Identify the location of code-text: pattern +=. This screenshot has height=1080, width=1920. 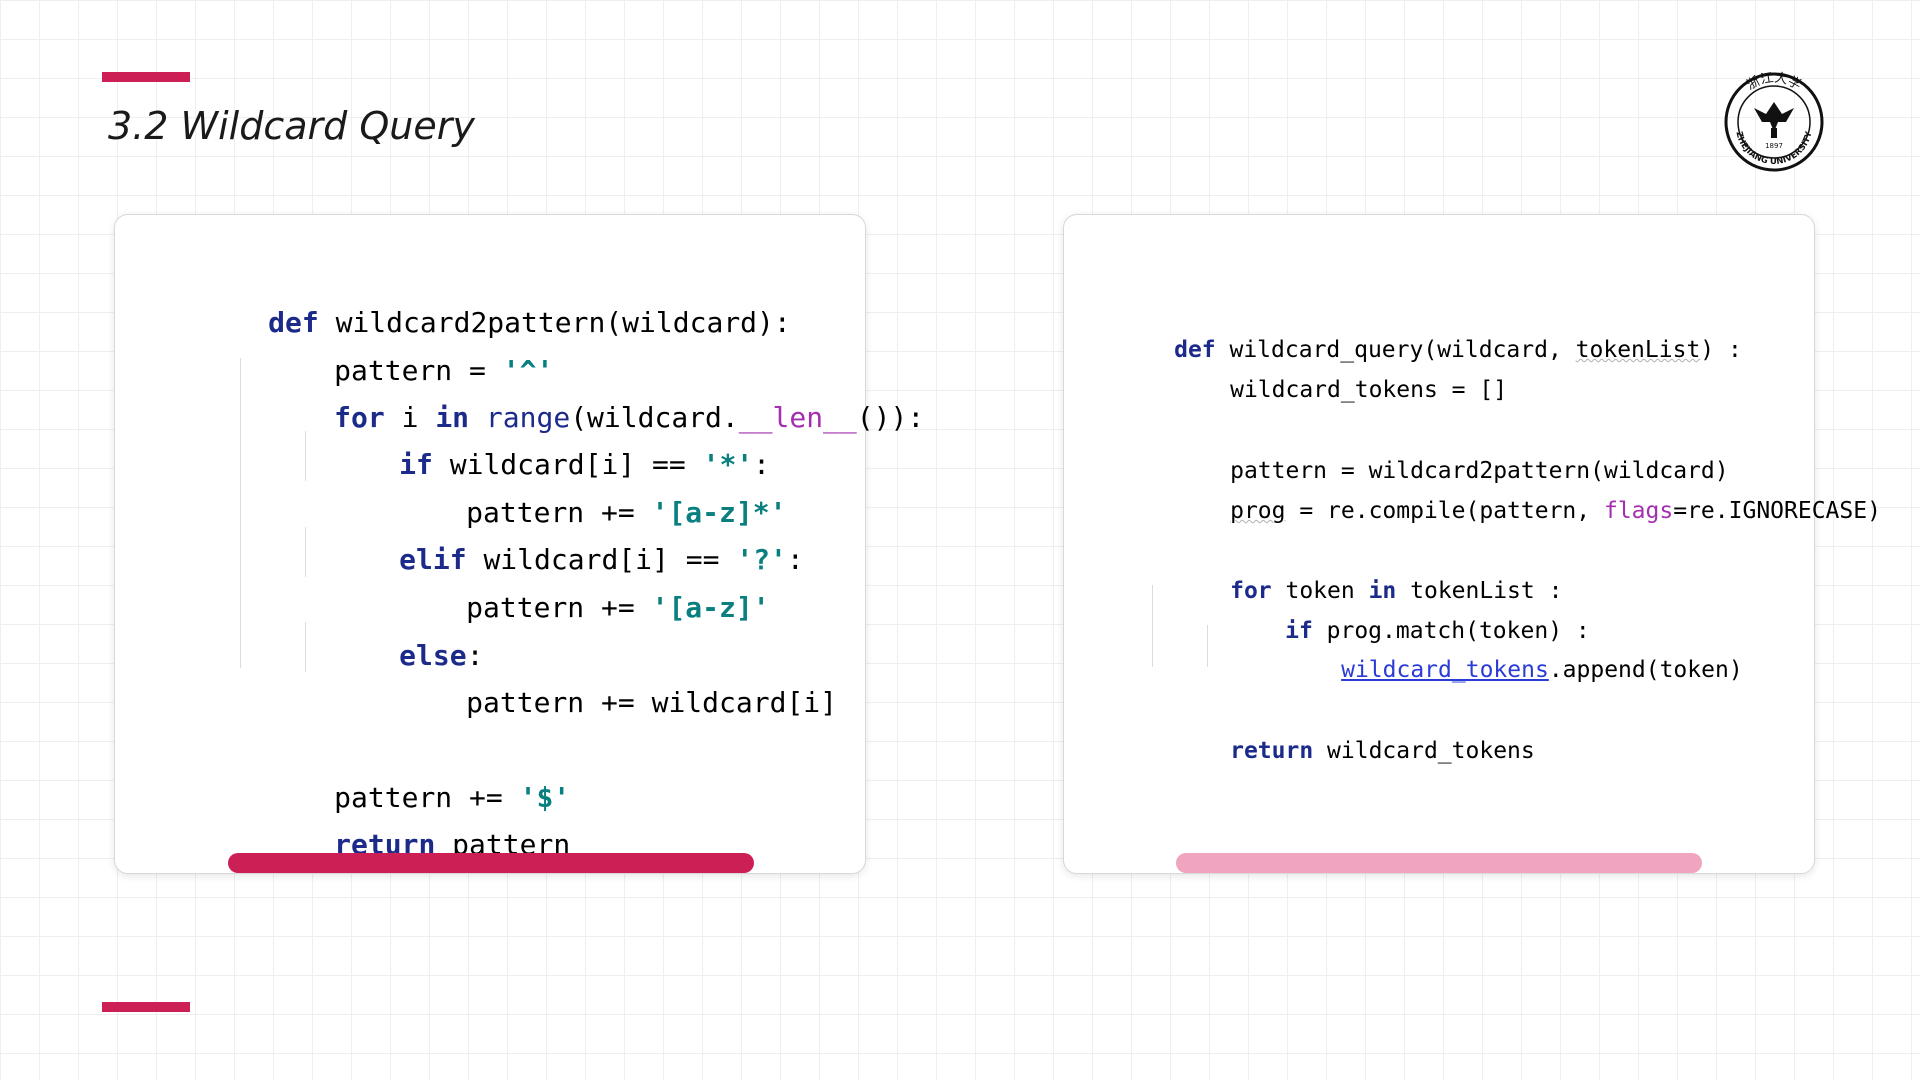
(559, 607).